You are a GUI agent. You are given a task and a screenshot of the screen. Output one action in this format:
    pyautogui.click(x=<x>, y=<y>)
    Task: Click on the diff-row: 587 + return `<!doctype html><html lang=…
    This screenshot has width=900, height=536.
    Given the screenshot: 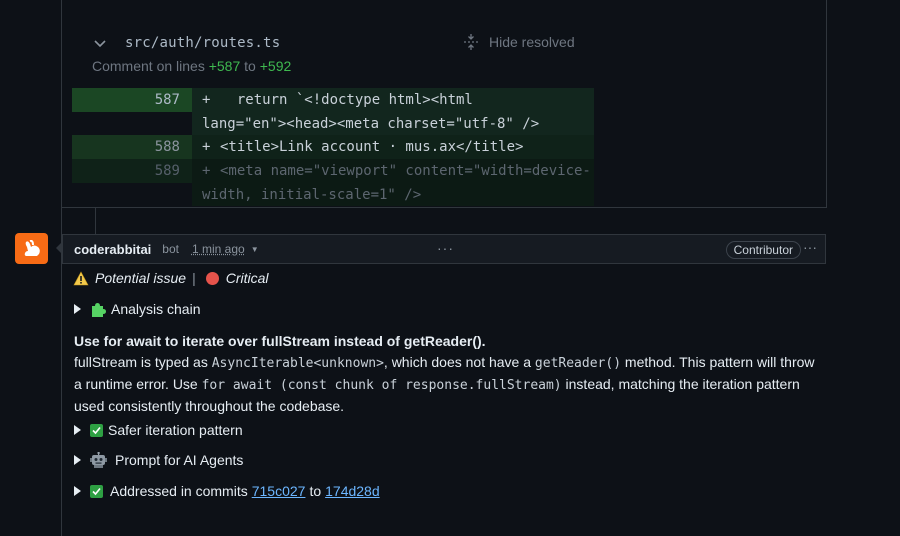 What is the action you would take?
    pyautogui.click(x=333, y=111)
    